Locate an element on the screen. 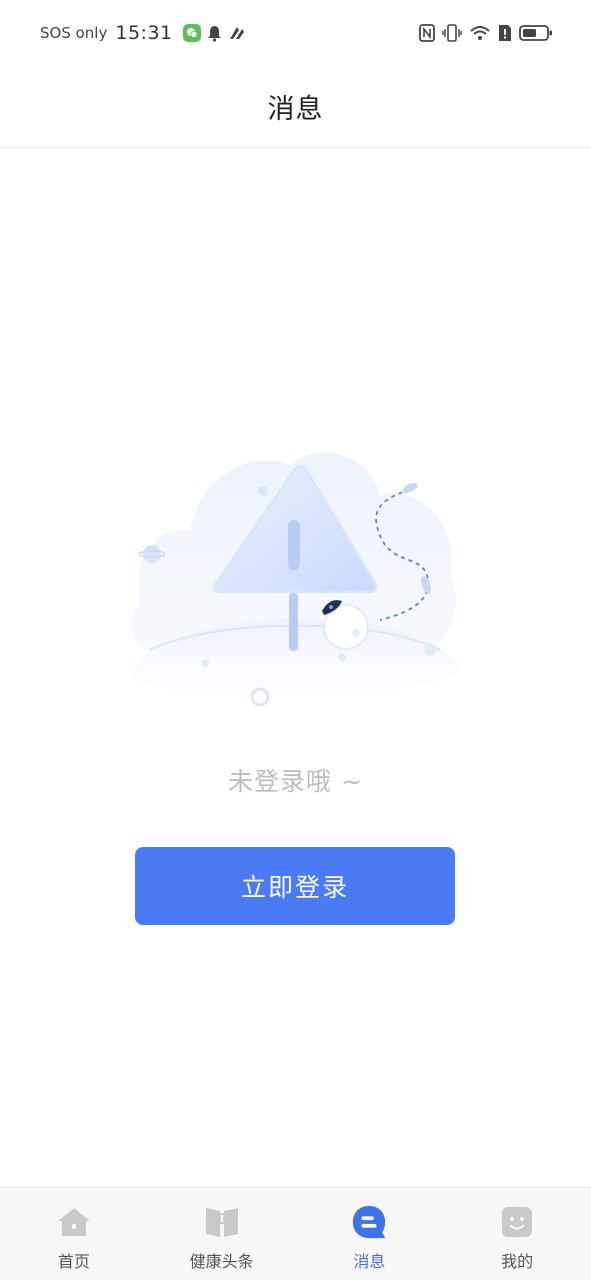  carrier-text: SOS only is located at coordinates (74, 33).